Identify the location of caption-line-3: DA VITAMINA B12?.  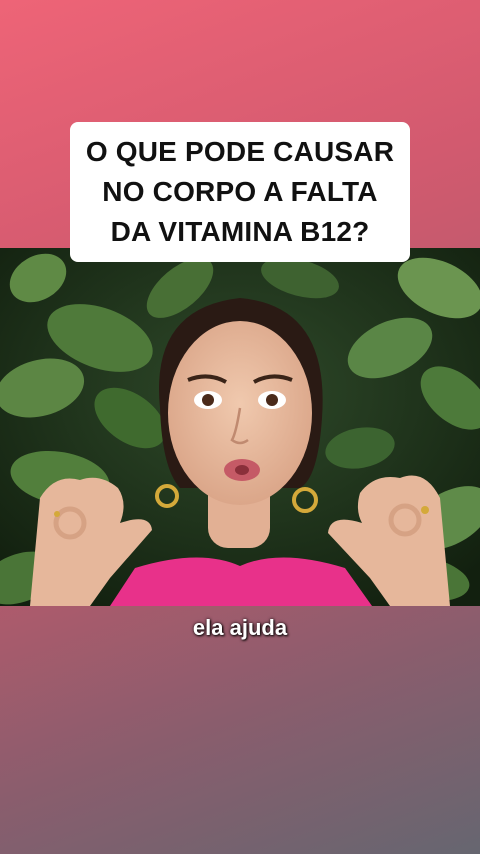
(240, 231).